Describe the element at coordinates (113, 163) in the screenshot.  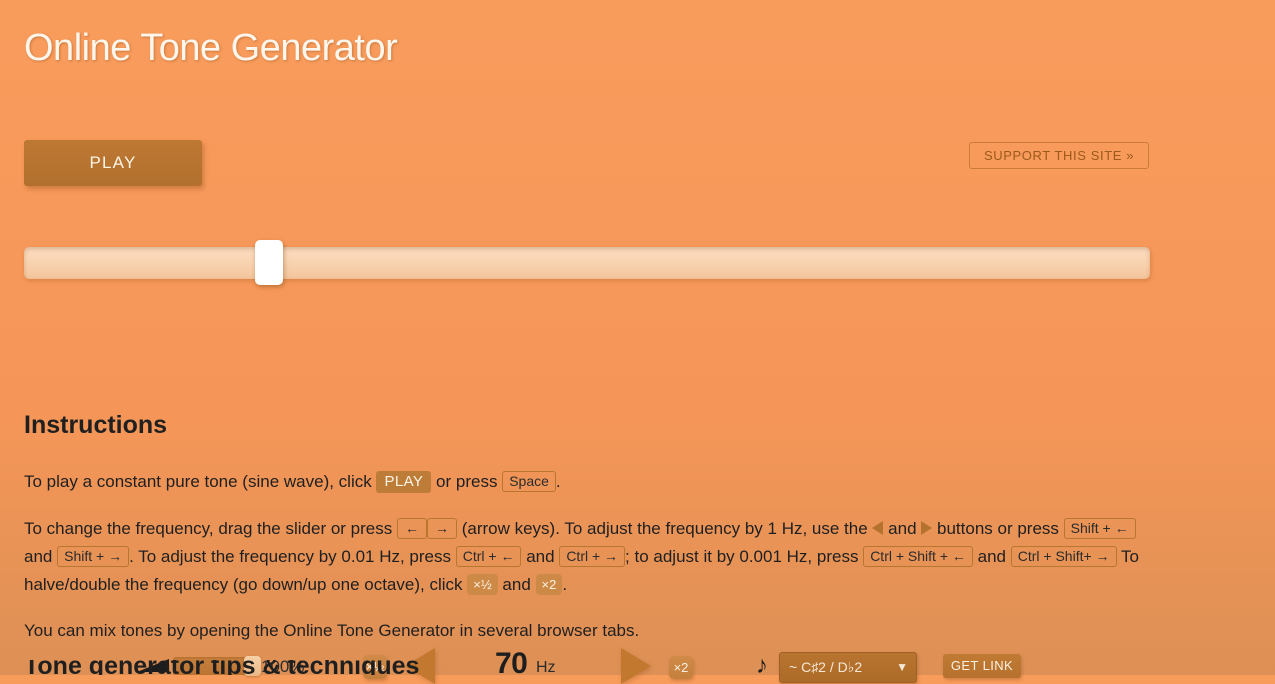
I see `play-button: PLAY` at that location.